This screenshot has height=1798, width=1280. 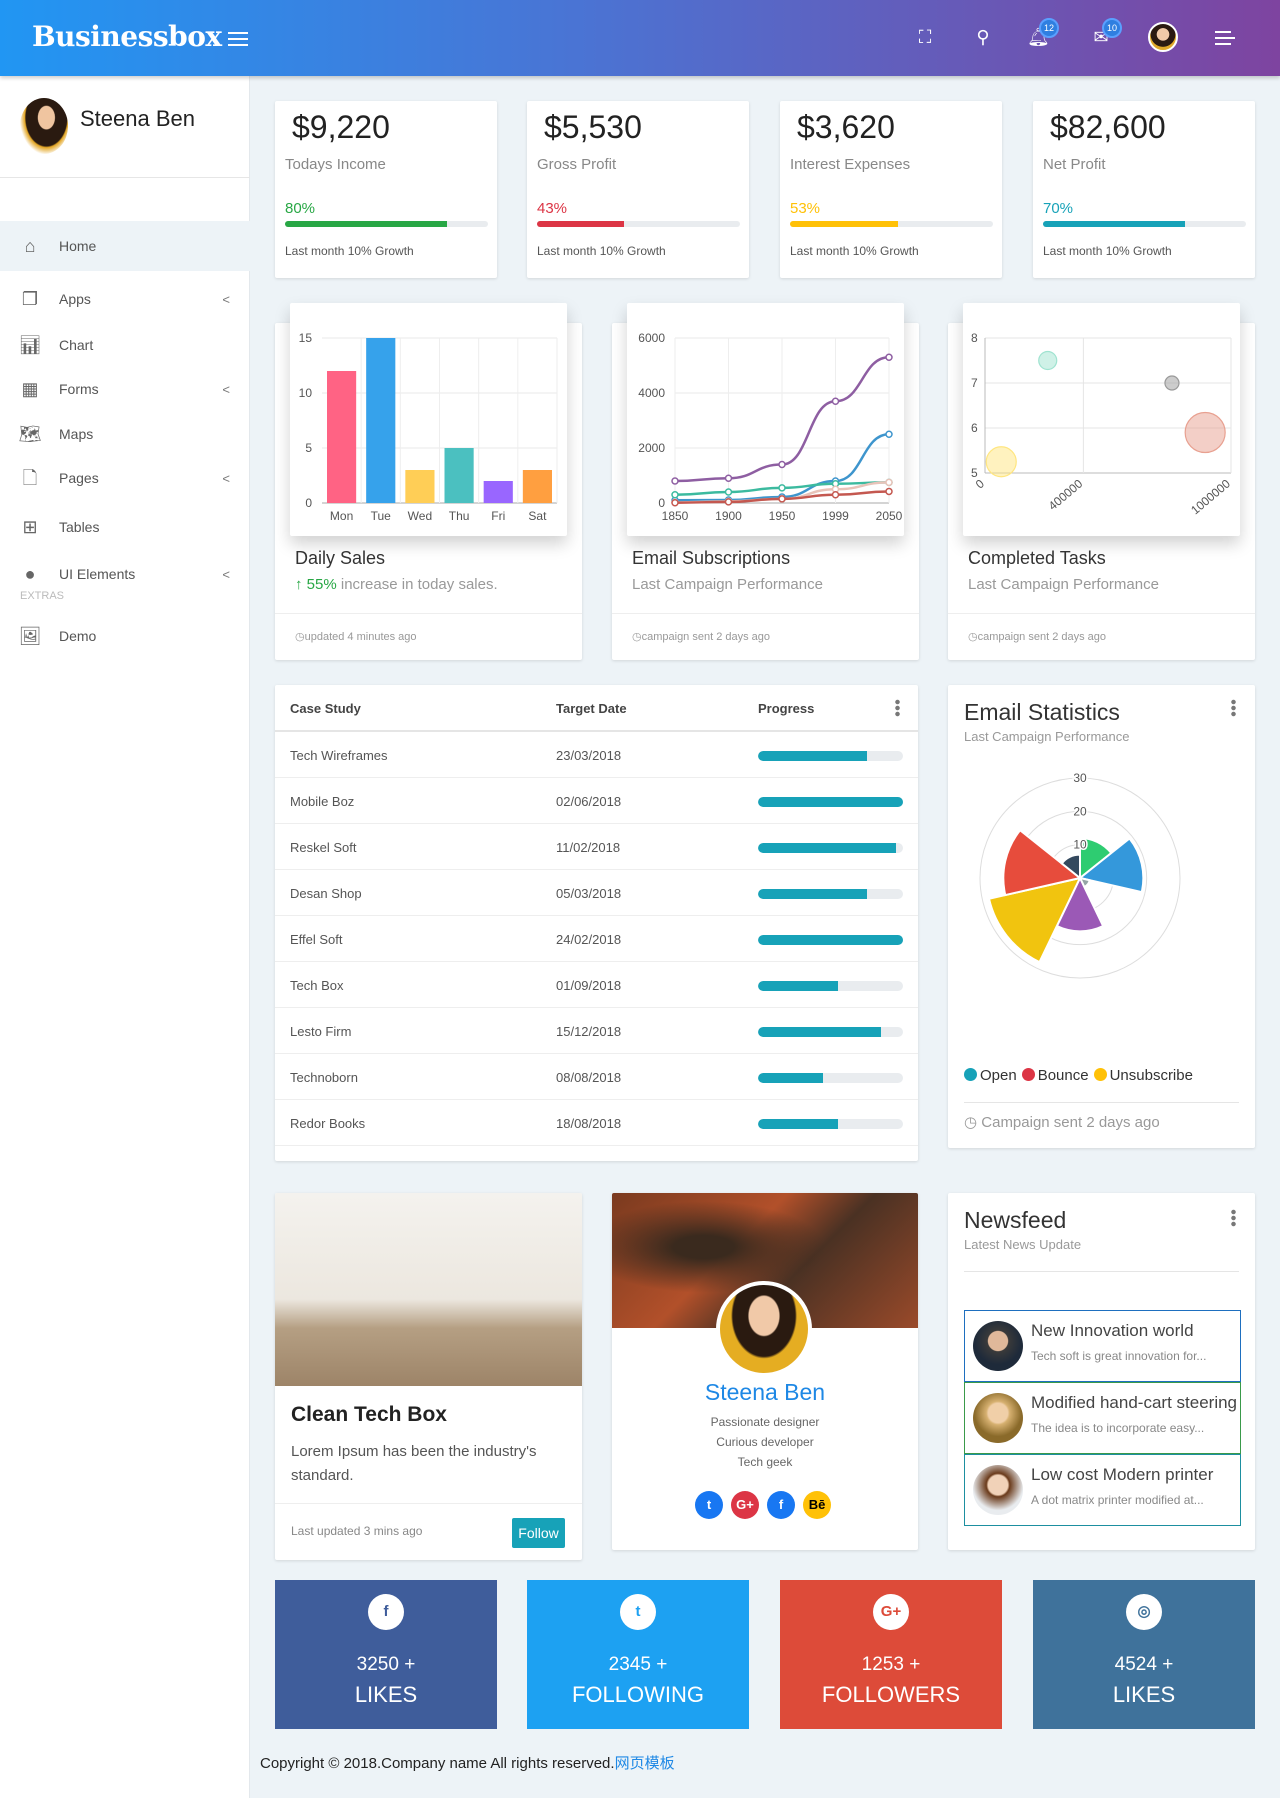 What do you see at coordinates (428, 1289) in the screenshot?
I see `office-photo` at bounding box center [428, 1289].